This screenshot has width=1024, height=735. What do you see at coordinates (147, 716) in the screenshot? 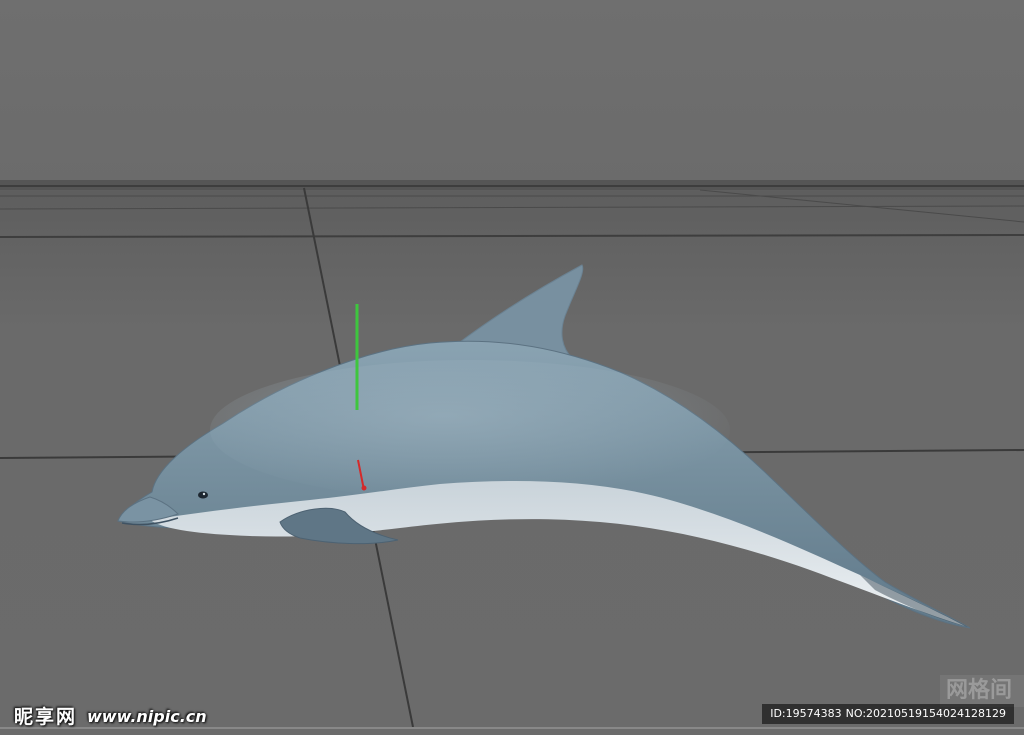
I see `watermark-url: www.nipic.cn` at bounding box center [147, 716].